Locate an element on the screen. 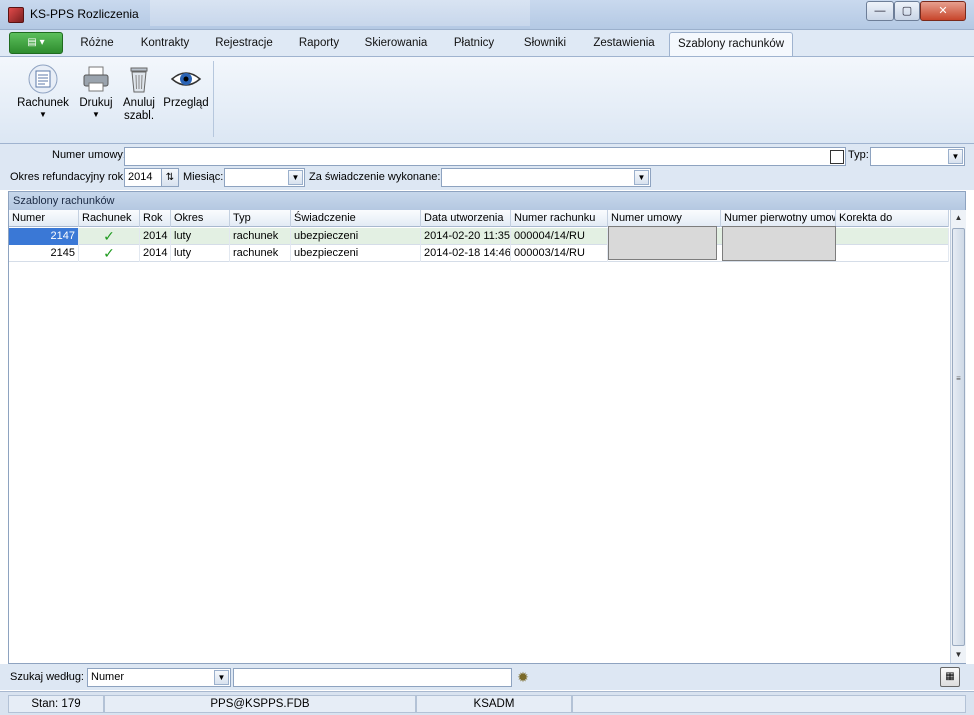 This screenshot has height=715, width=974. cell-data-utworzenia: 2014-02-20 11:35 is located at coordinates (466, 236).